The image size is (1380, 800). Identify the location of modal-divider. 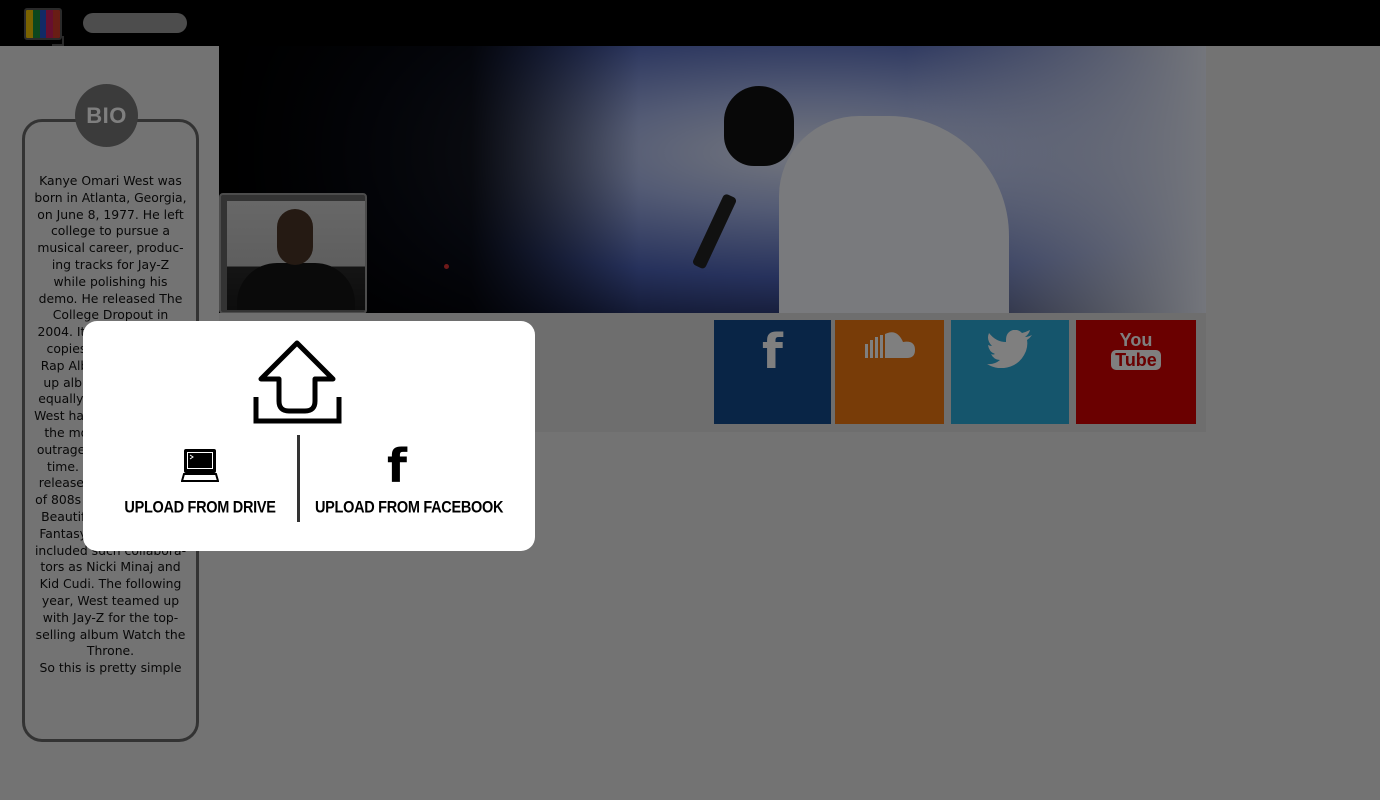
(298, 478).